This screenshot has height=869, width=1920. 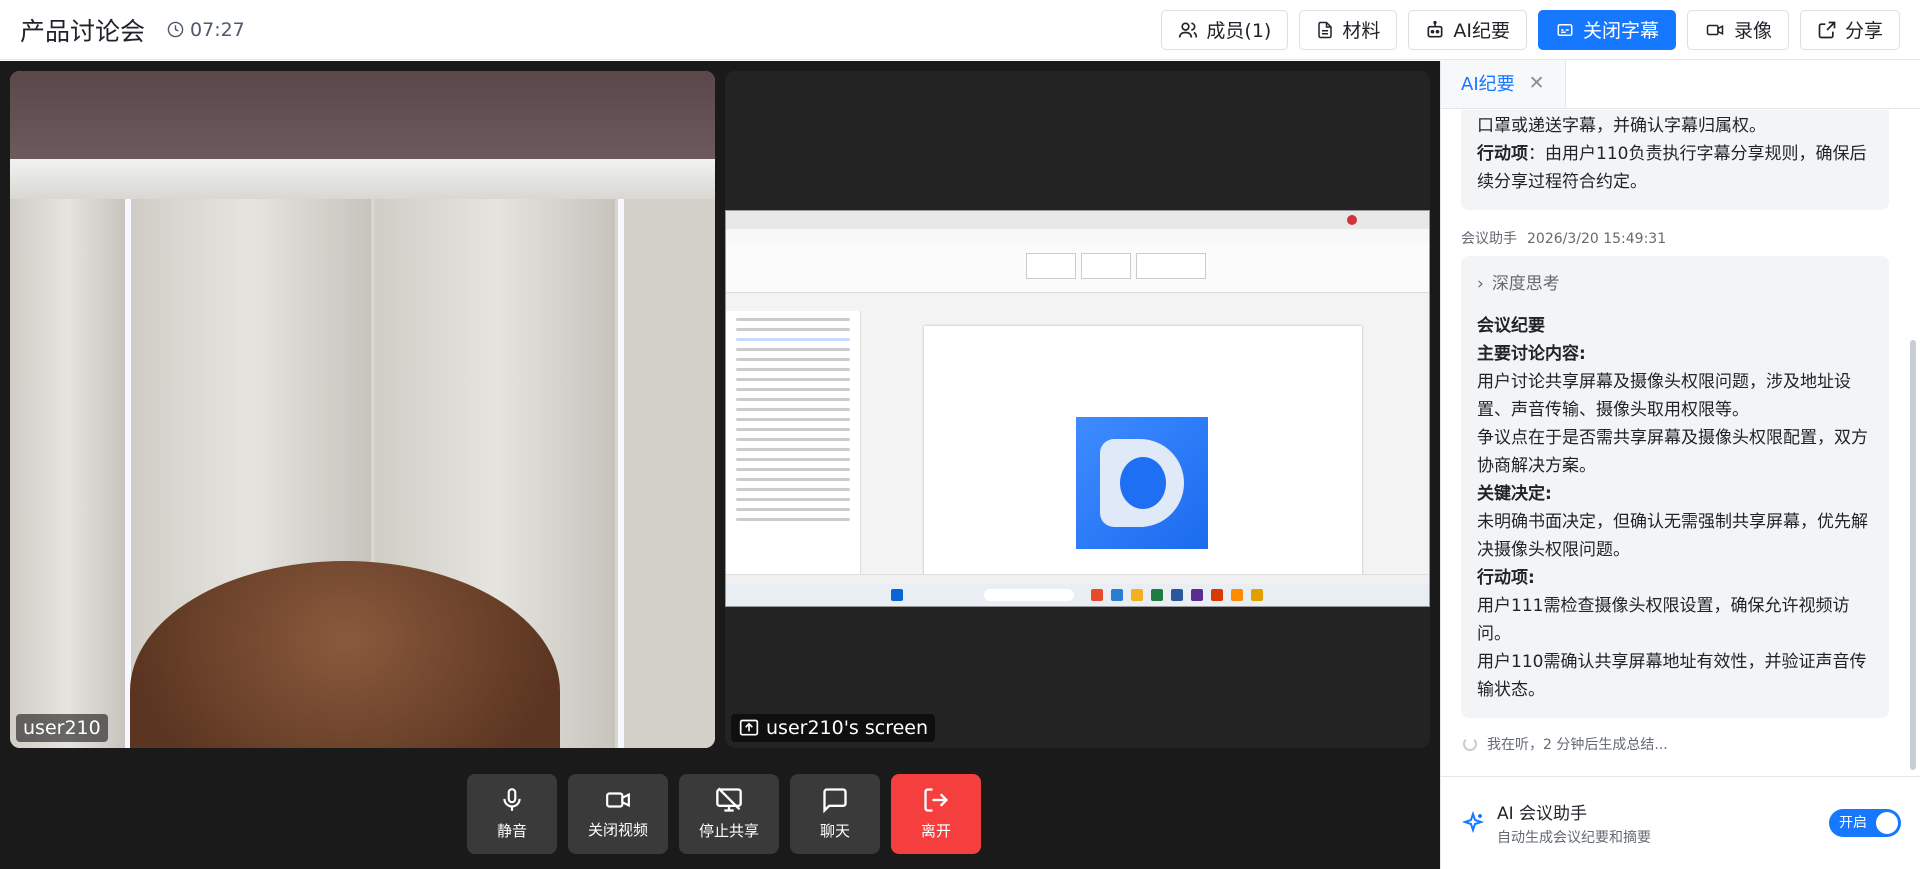 What do you see at coordinates (1361, 31) in the screenshot?
I see `materials-label: 材料` at bounding box center [1361, 31].